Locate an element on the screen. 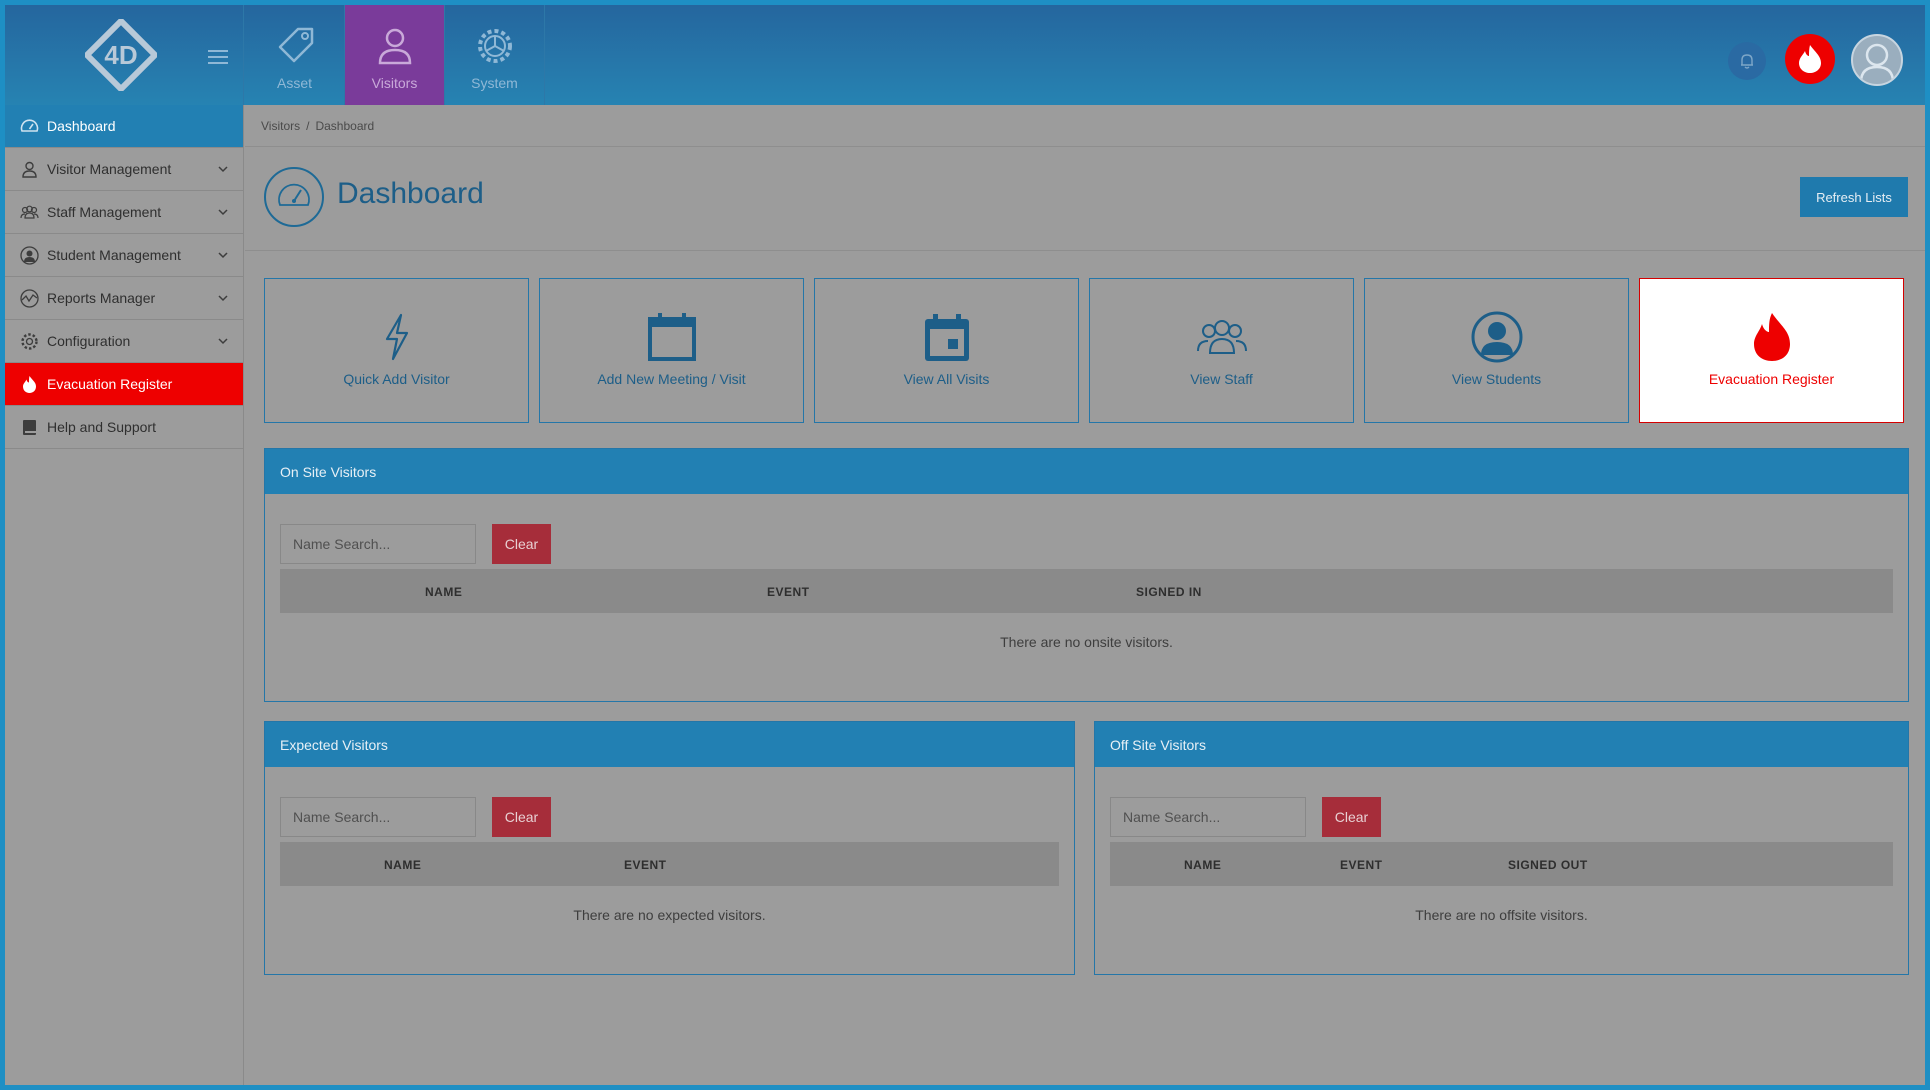 The image size is (1930, 1090). tile-view-all-visits: View All Visits is located at coordinates (946, 350).